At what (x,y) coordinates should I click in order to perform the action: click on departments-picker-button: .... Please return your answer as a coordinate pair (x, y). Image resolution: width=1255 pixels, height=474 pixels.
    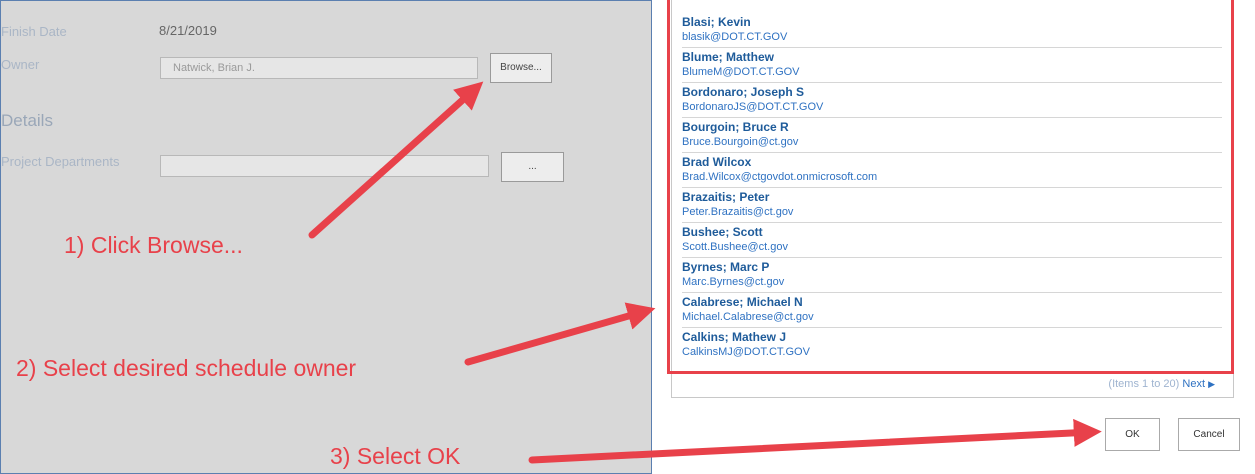
    Looking at the image, I should click on (532, 167).